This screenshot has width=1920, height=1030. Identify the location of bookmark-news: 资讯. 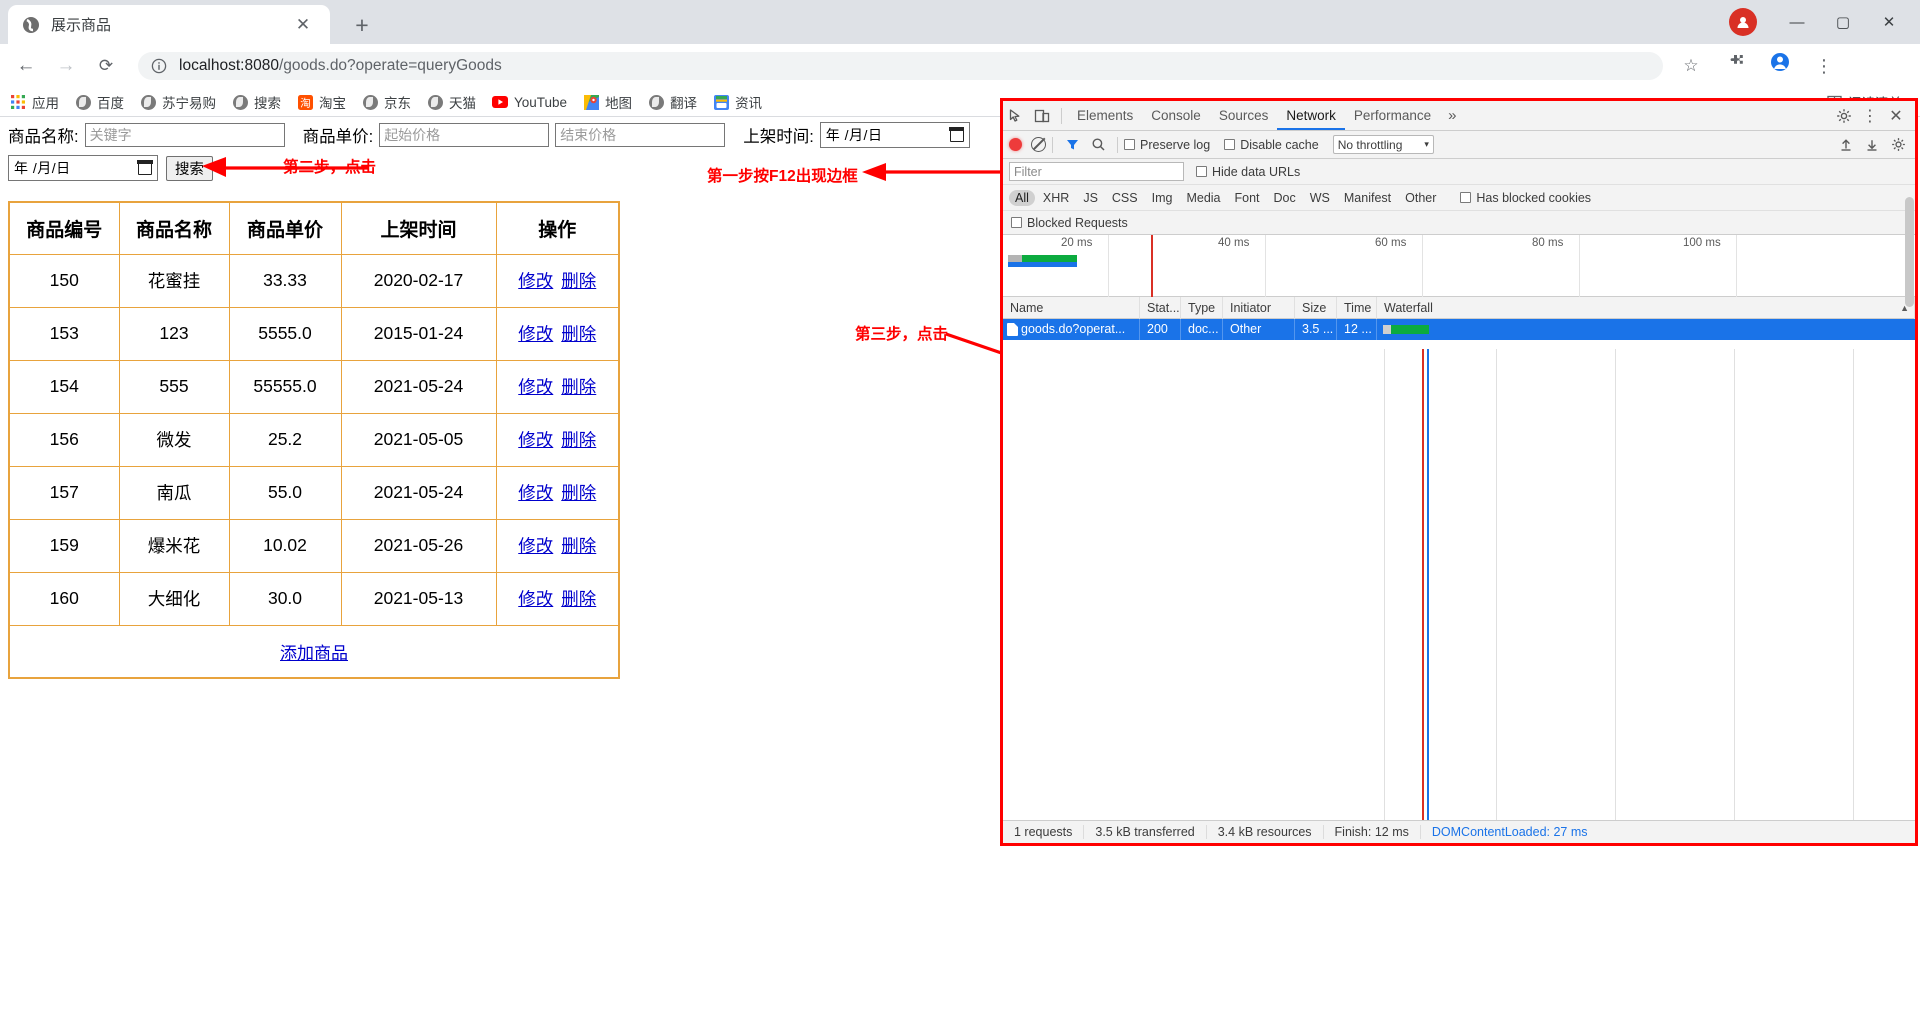
(737, 102).